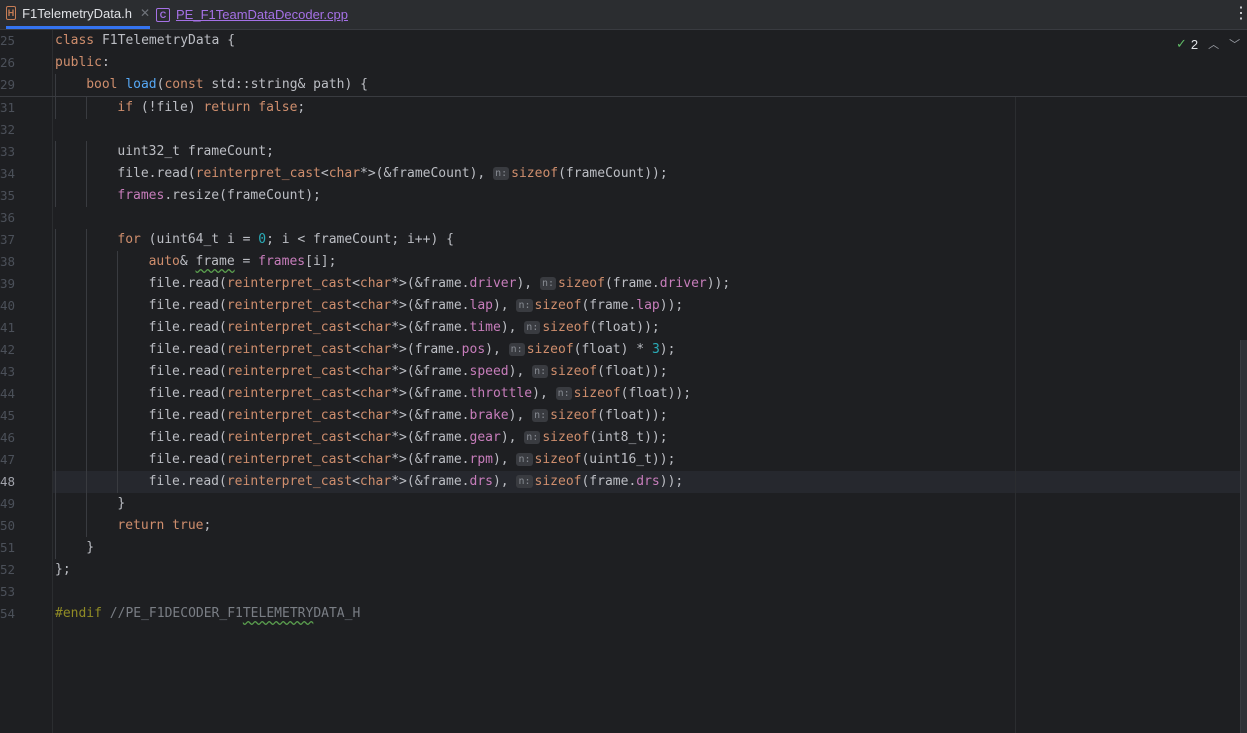 This screenshot has width=1247, height=733. Describe the element at coordinates (8, 591) in the screenshot. I see `line-number: 53` at that location.